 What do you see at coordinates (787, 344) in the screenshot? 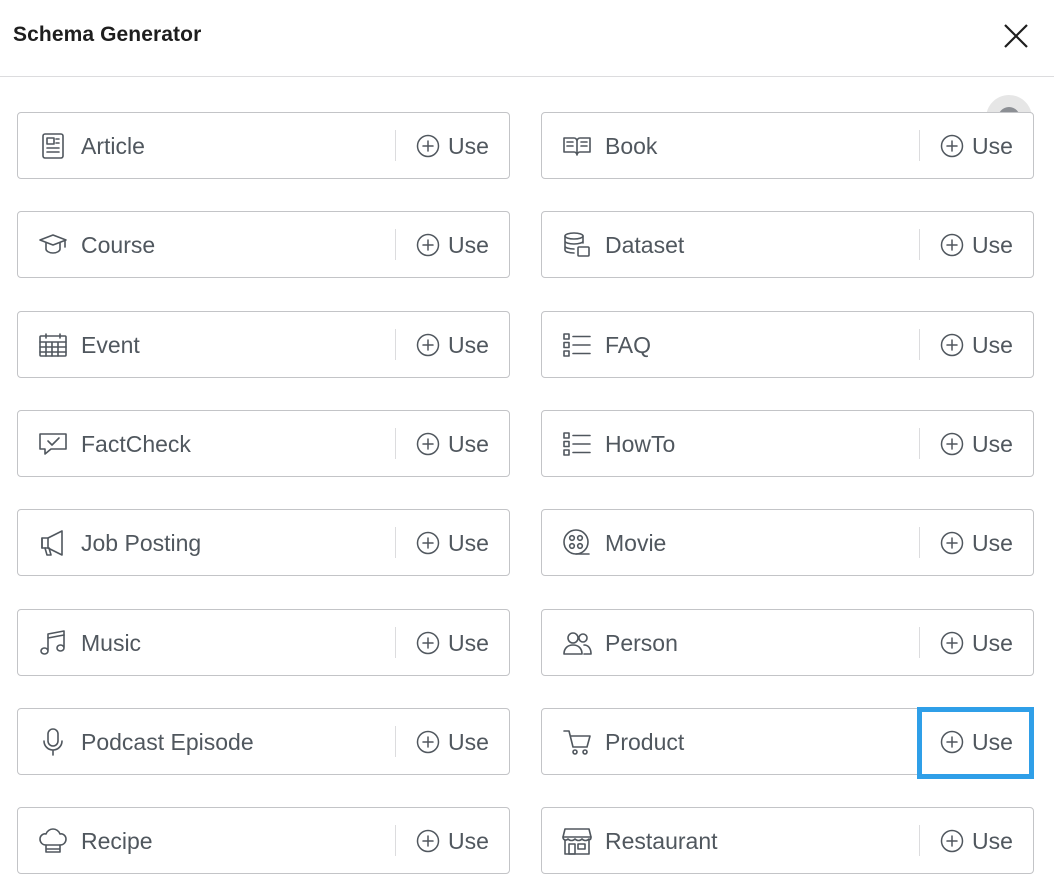
I see `schema-card-faq: FAQ Use` at bounding box center [787, 344].